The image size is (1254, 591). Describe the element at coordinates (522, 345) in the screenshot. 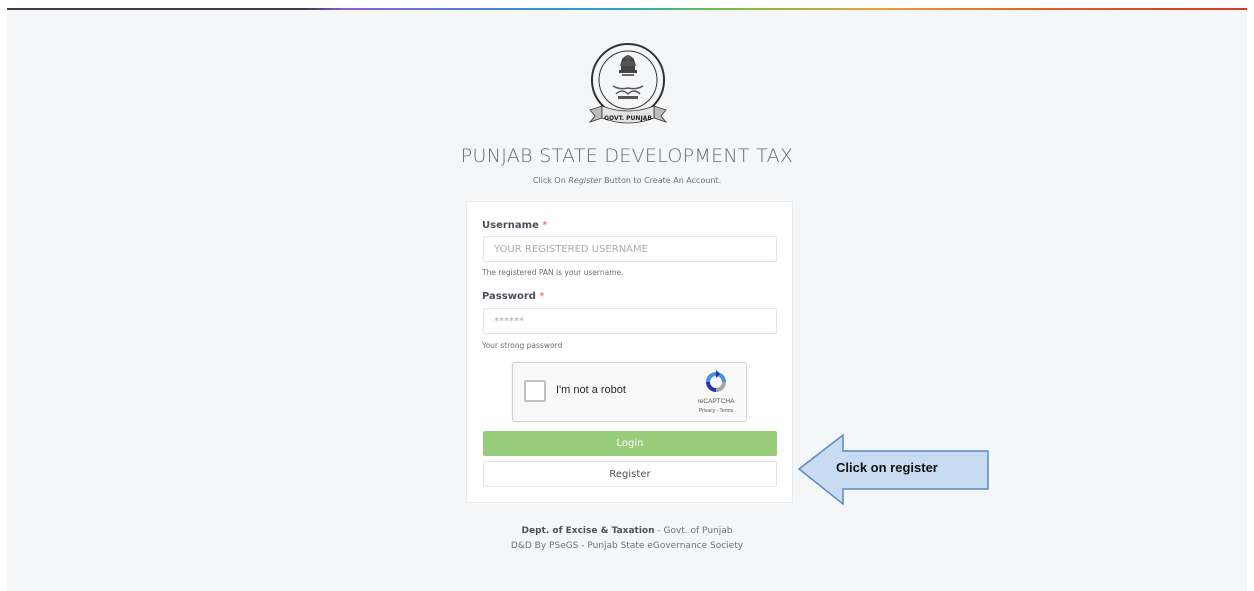

I see `password-help-text: Your strong password` at that location.